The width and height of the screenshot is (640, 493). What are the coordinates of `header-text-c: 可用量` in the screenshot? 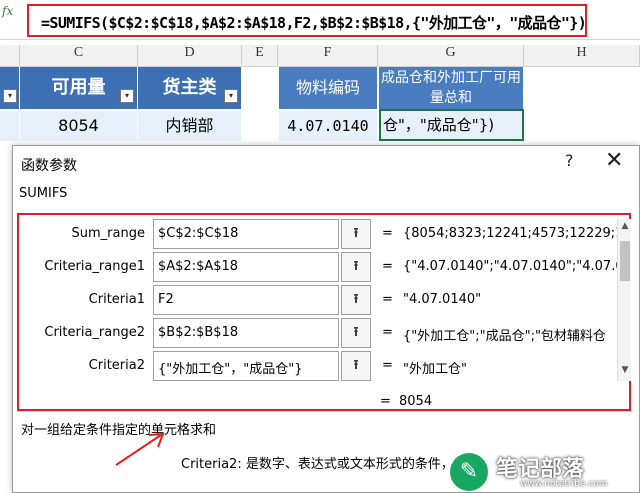 It's located at (78, 87).